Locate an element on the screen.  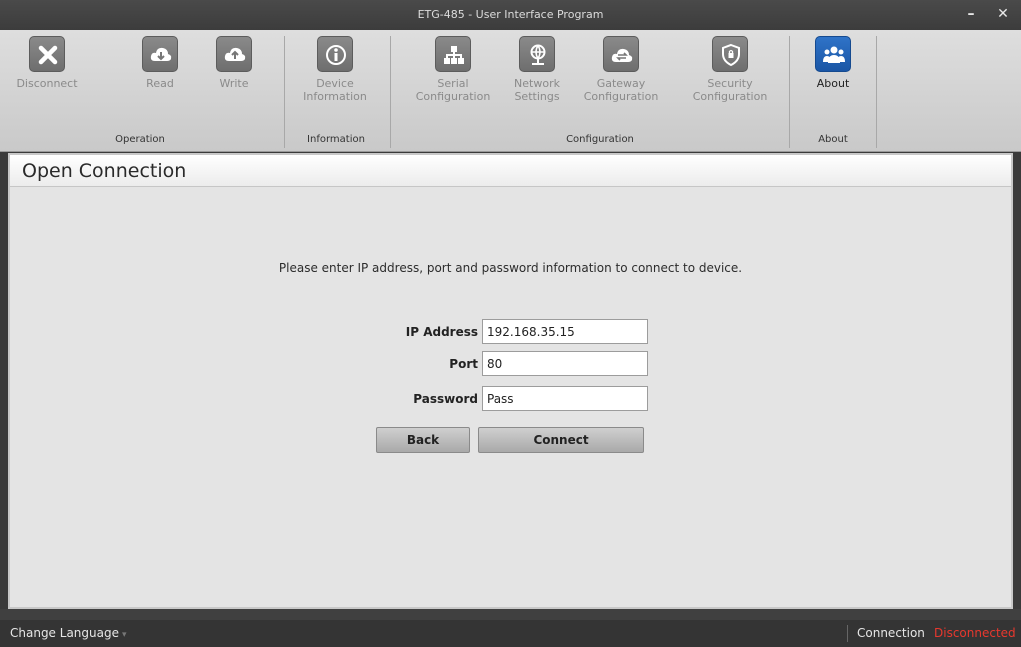
security-configuration-label: Security Configuration is located at coordinates (730, 90).